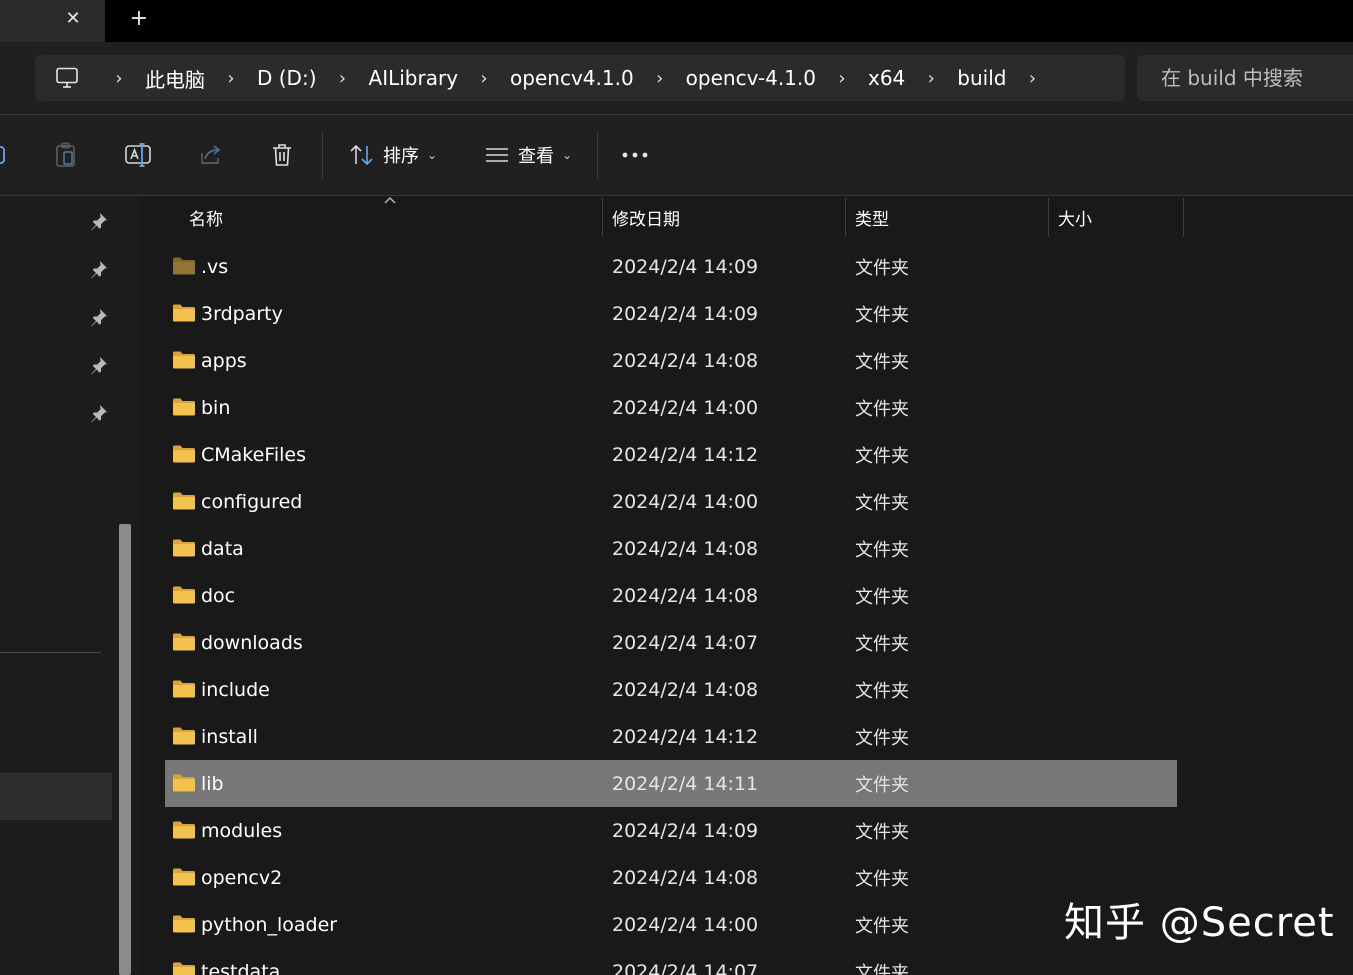  I want to click on close-tab-icon: ✕, so click(73, 18).